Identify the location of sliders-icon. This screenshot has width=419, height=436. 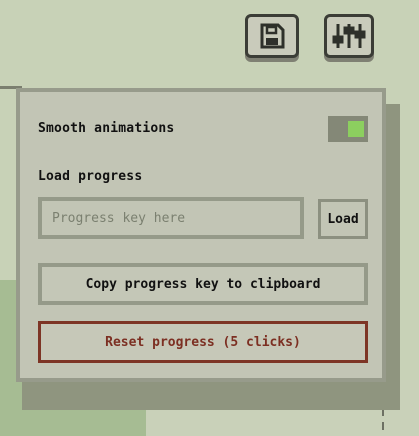
(349, 36).